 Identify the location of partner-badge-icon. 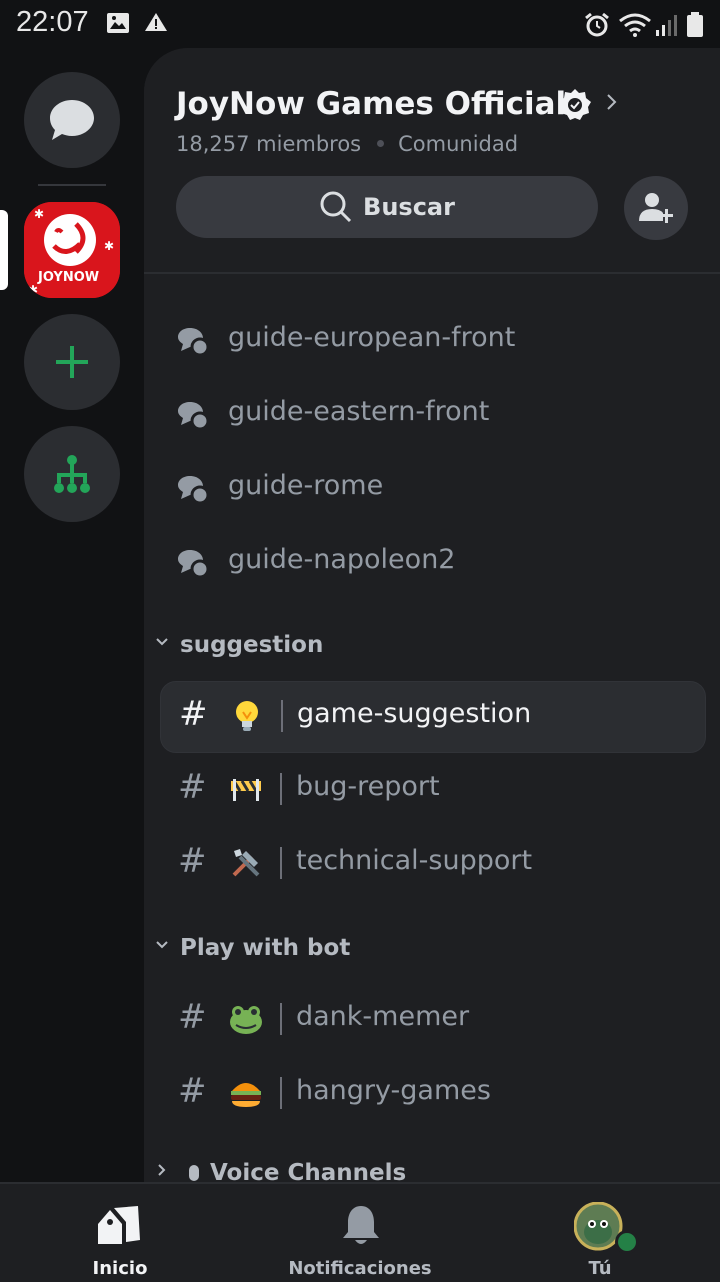
(575, 104).